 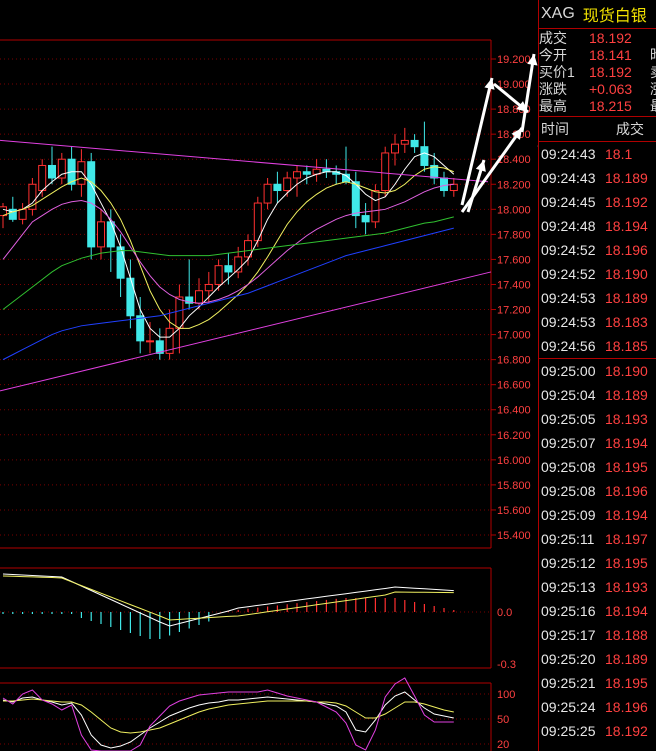 I want to click on quote-value: 18.215, so click(x=610, y=105).